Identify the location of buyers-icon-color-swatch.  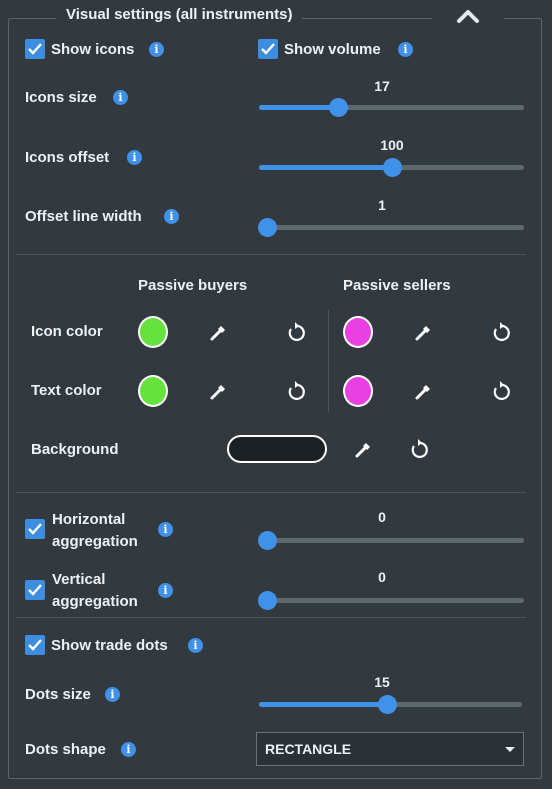
(153, 332).